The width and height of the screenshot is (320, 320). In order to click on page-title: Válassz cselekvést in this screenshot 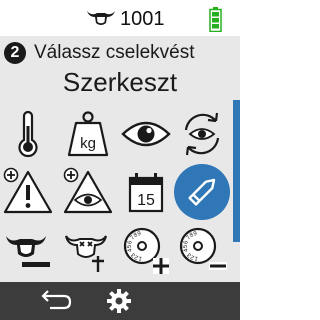, I will do `click(114, 52)`.